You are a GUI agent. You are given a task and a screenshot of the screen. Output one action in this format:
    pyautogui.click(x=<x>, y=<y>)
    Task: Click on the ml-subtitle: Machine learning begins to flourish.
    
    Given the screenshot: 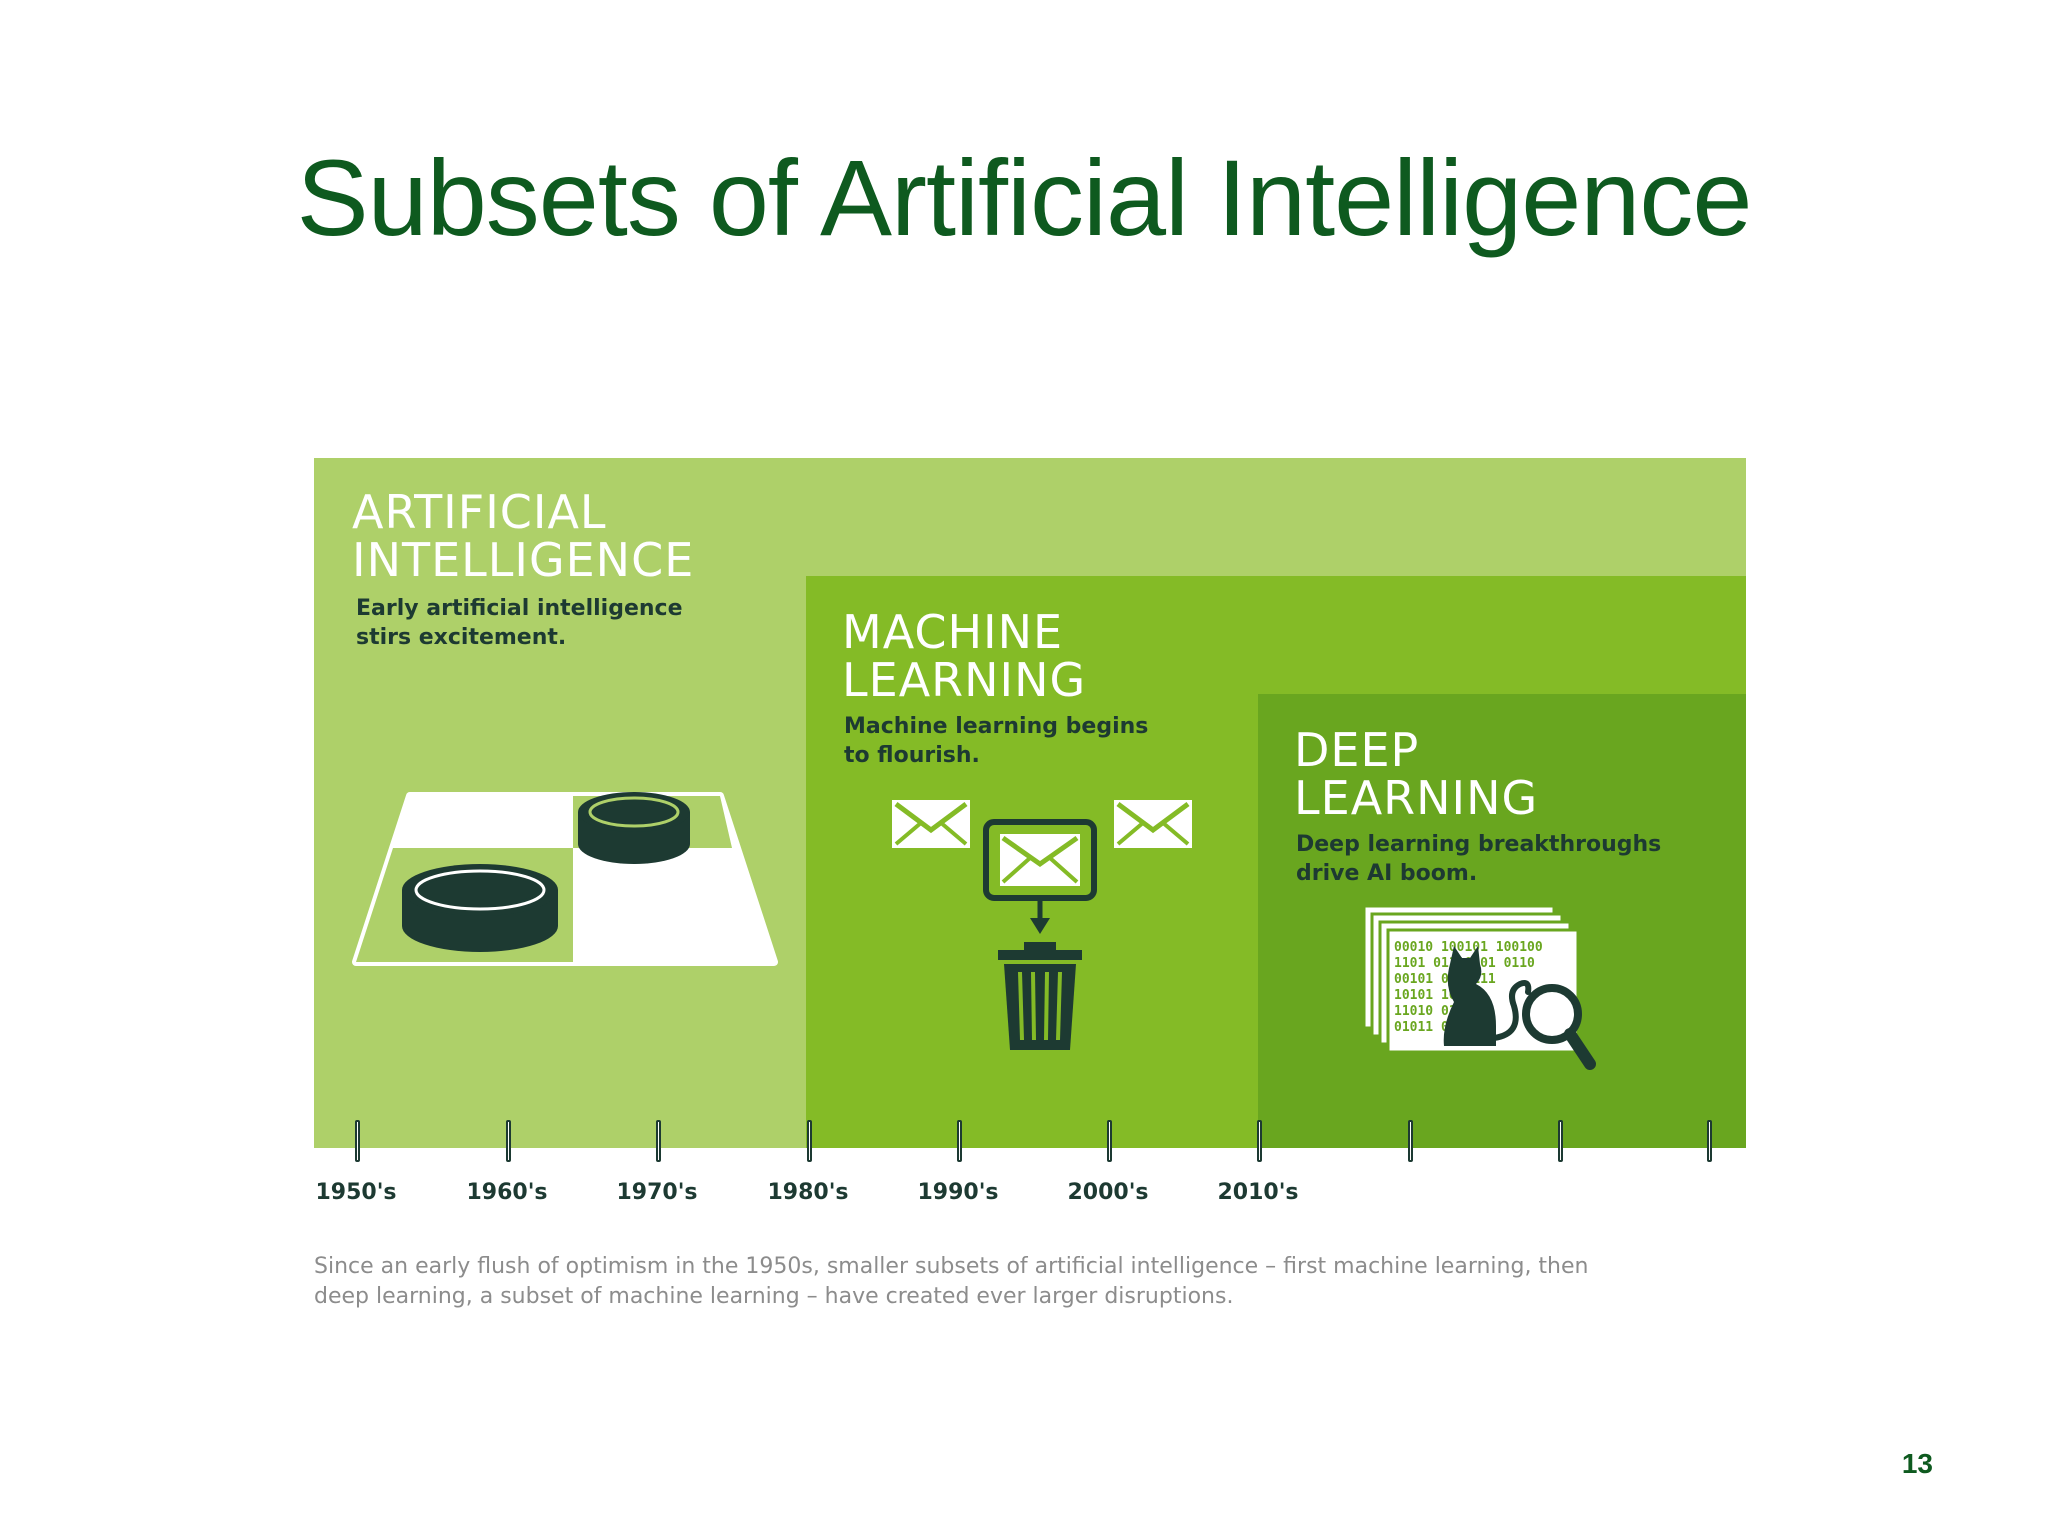 What is the action you would take?
    pyautogui.click(x=996, y=741)
    